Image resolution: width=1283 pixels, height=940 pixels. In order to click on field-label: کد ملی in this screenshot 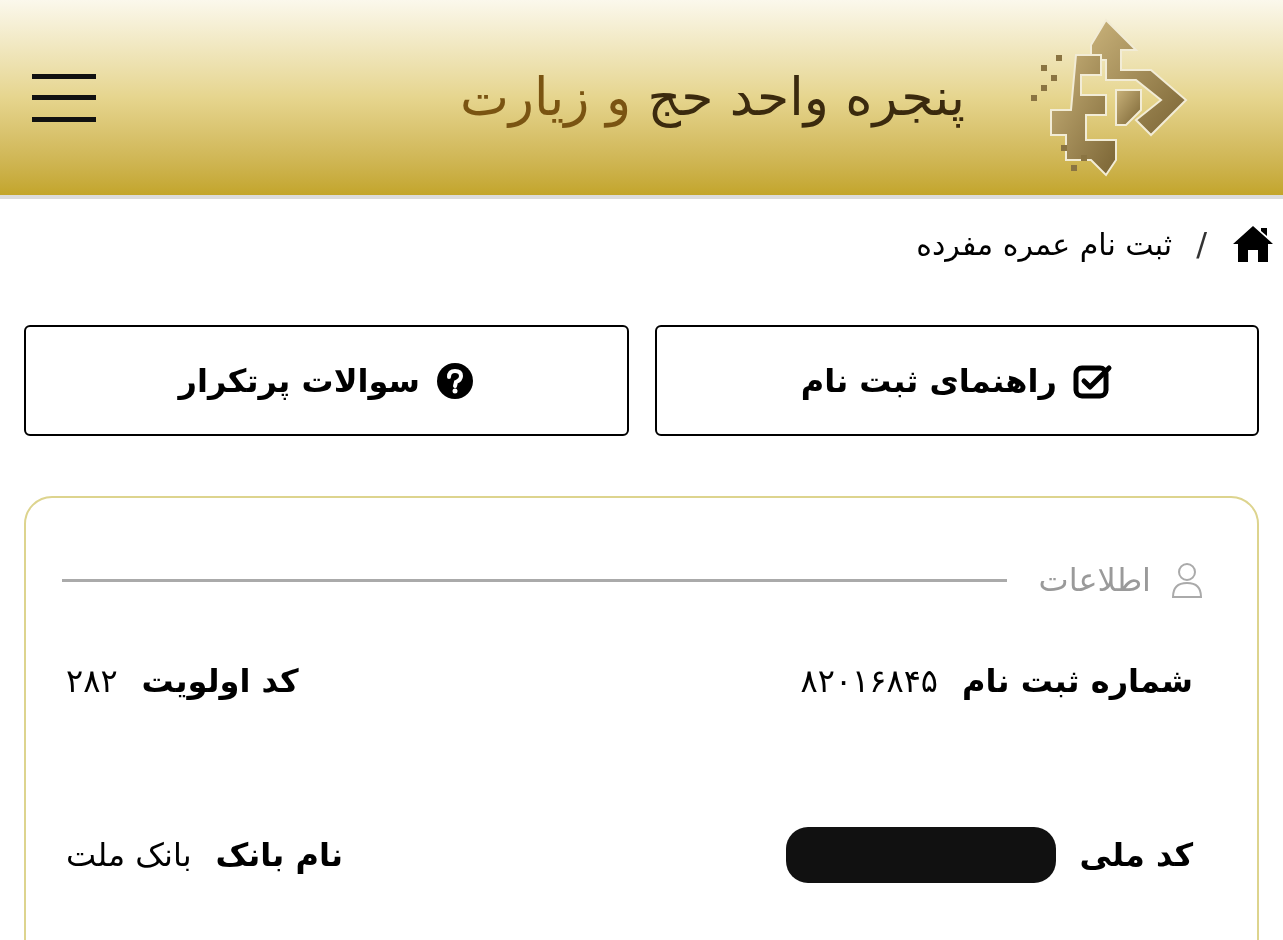, I will do `click(1136, 855)`.